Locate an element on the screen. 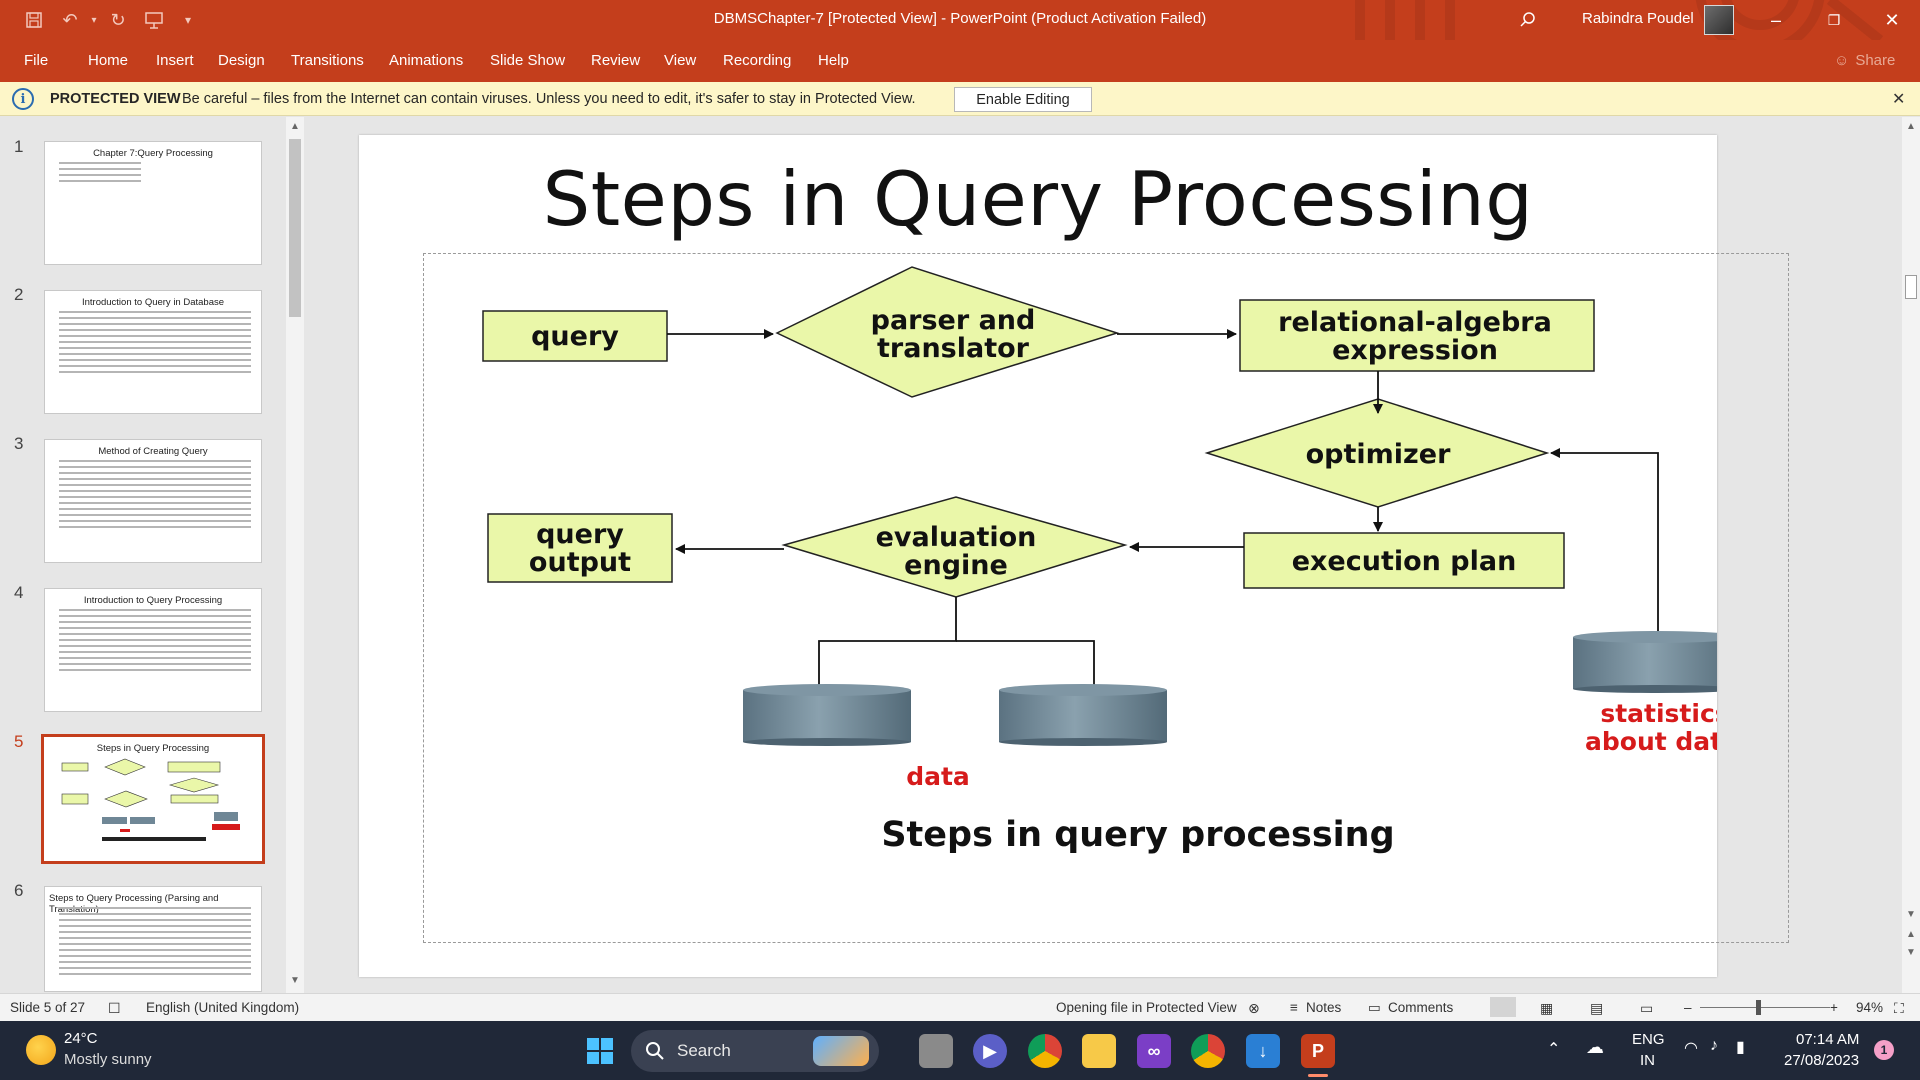  search-label: Search is located at coordinates (704, 1050).